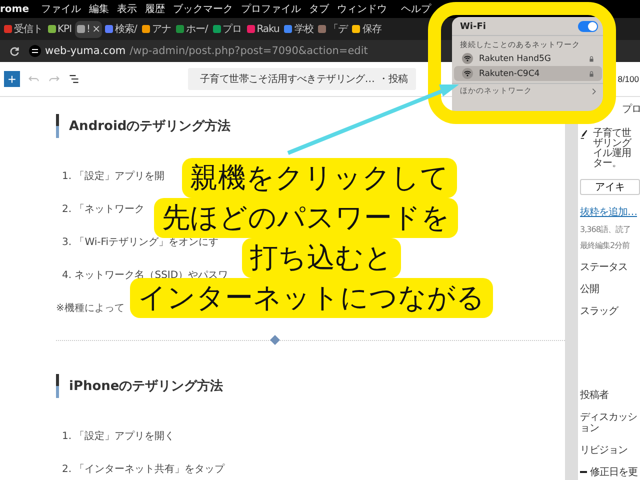 The image size is (640, 480). I want to click on callout-text: 親機をクリックして, so click(319, 178).